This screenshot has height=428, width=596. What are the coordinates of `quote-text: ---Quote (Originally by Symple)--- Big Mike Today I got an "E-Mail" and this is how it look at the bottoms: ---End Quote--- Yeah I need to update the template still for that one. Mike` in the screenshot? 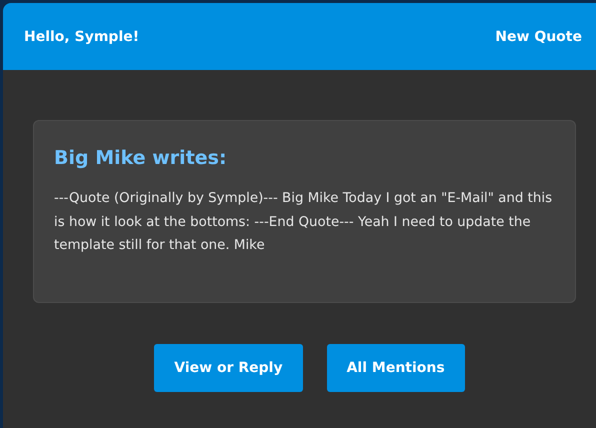 It's located at (304, 222).